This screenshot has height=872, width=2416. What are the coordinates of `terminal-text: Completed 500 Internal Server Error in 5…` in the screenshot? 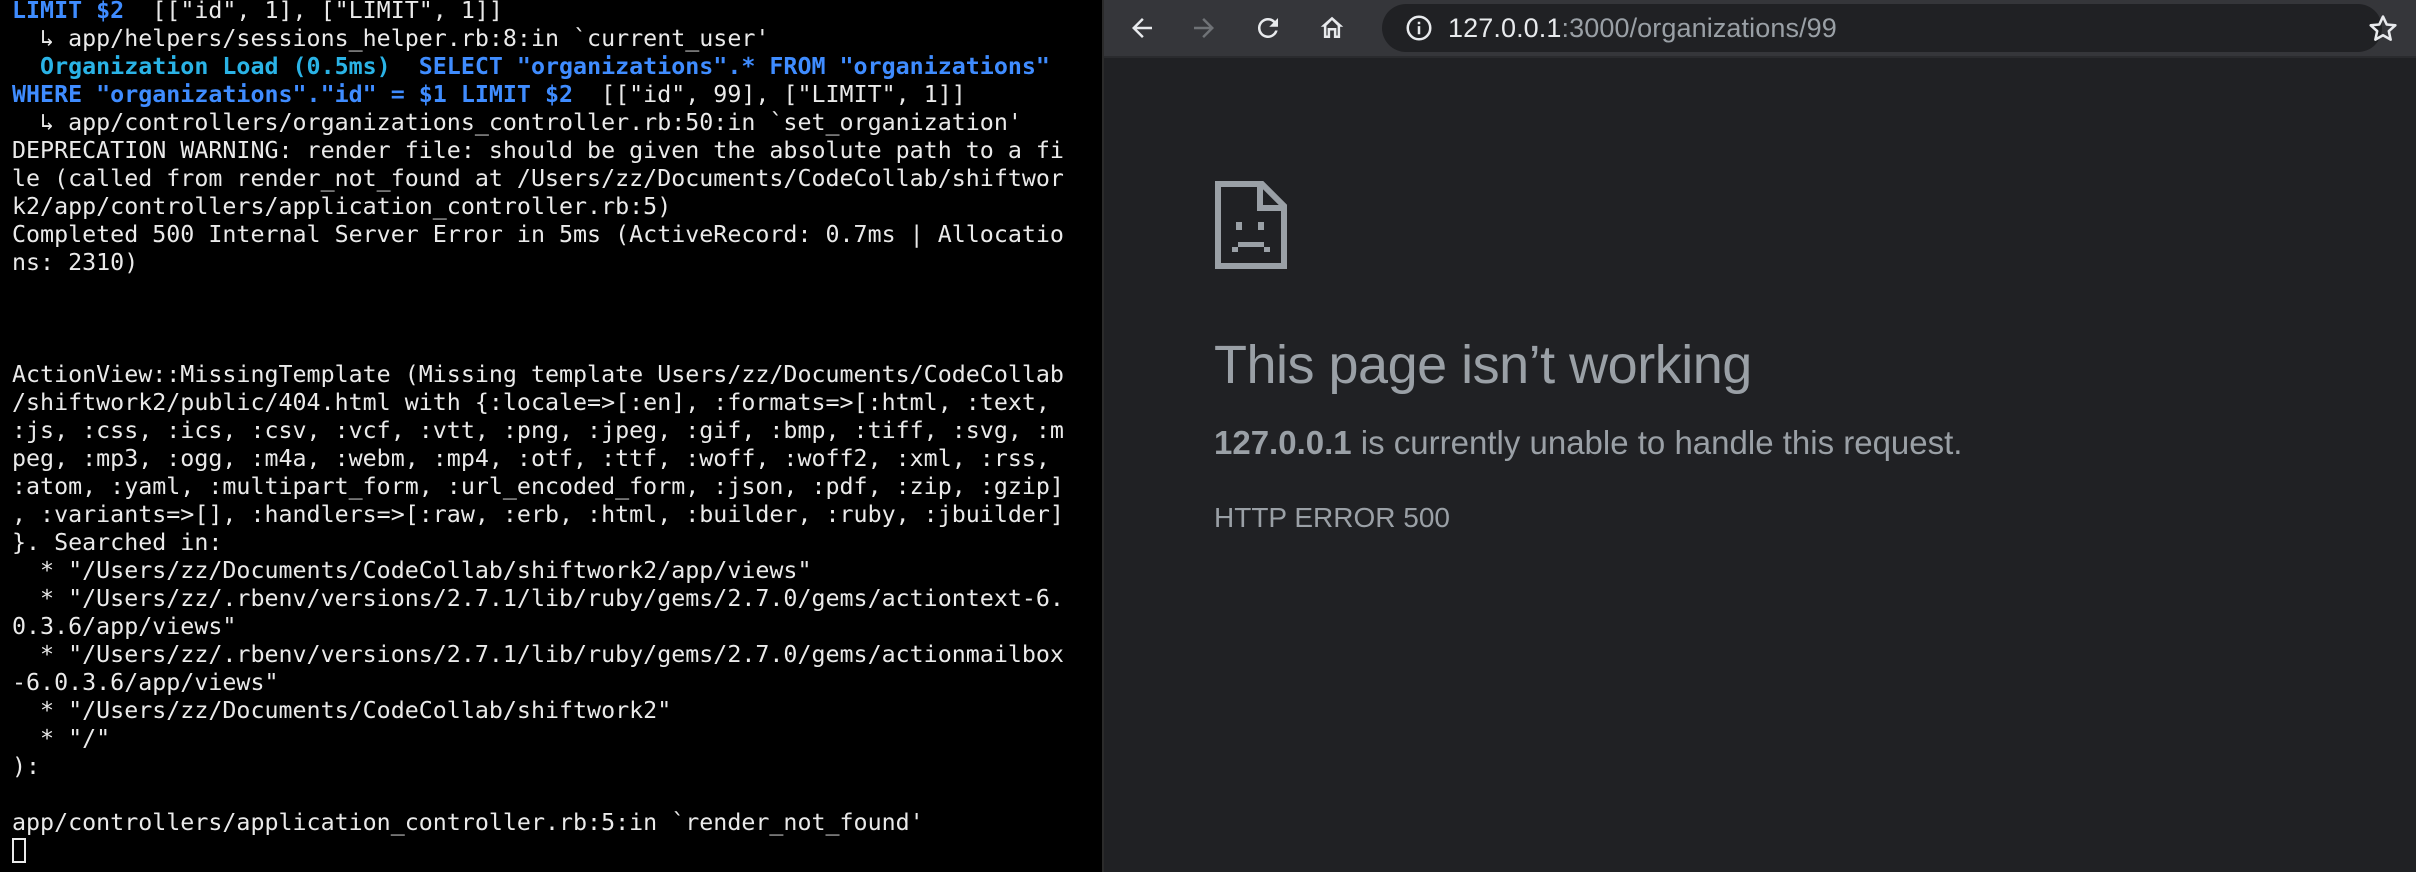 It's located at (538, 234).